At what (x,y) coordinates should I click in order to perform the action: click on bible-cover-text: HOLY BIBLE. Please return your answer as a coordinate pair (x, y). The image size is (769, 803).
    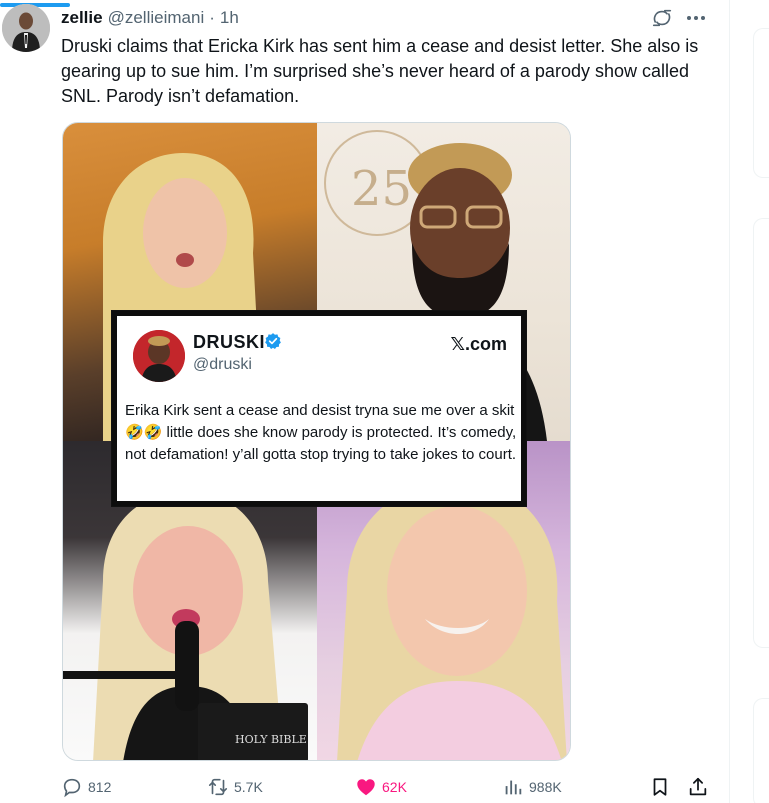
    Looking at the image, I should click on (271, 739).